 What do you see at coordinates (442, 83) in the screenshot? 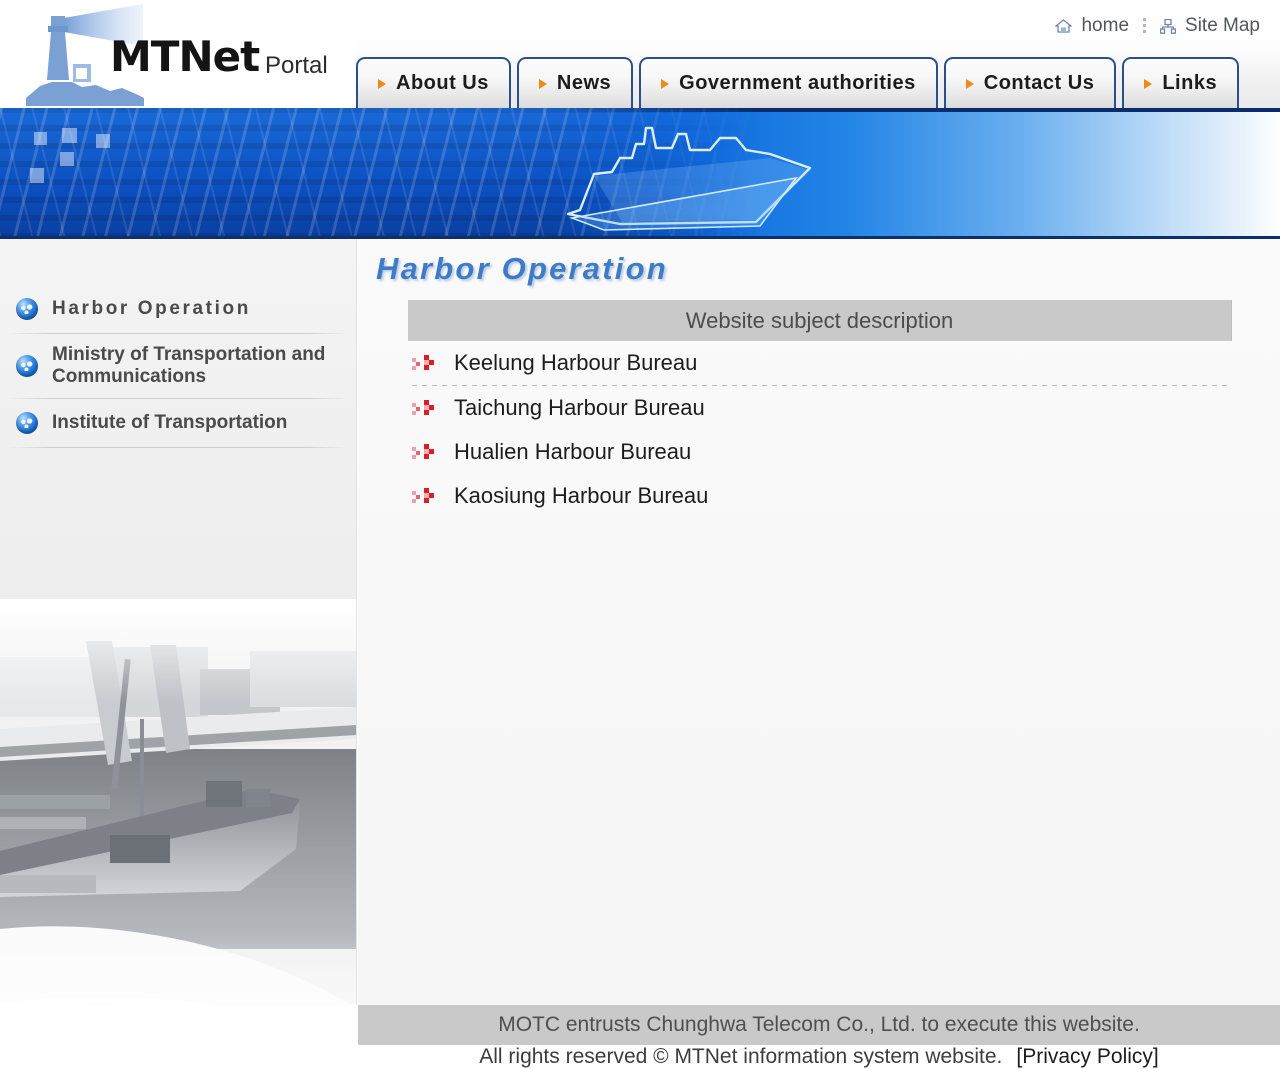
I see `nav-tab-label: About Us` at bounding box center [442, 83].